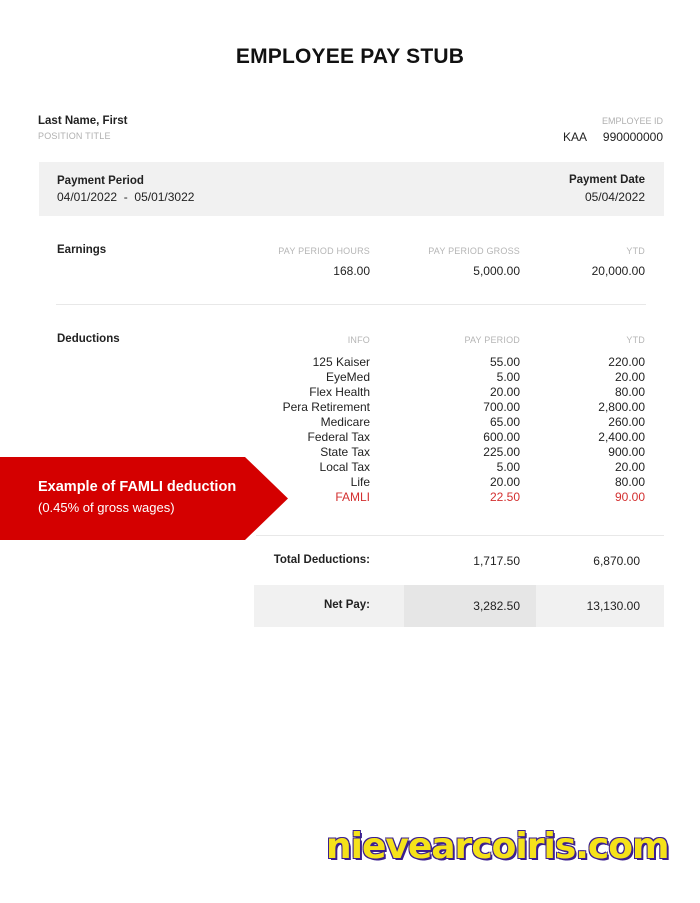  I want to click on total-deductions-ytd: 6,870.00, so click(616, 561).